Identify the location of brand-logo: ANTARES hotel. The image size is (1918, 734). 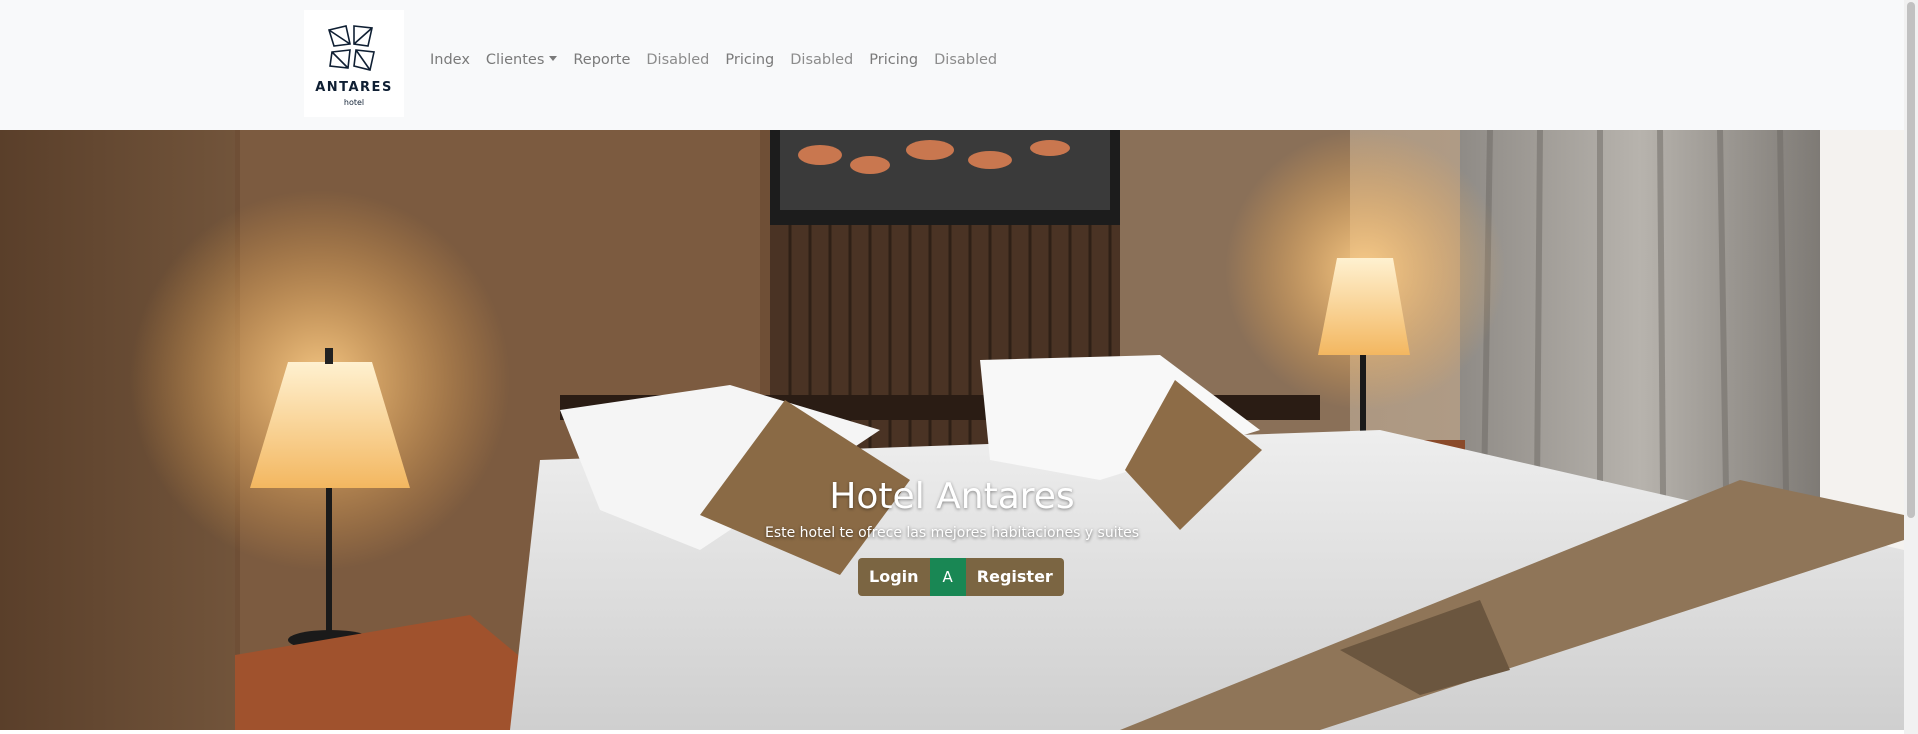
(354, 63).